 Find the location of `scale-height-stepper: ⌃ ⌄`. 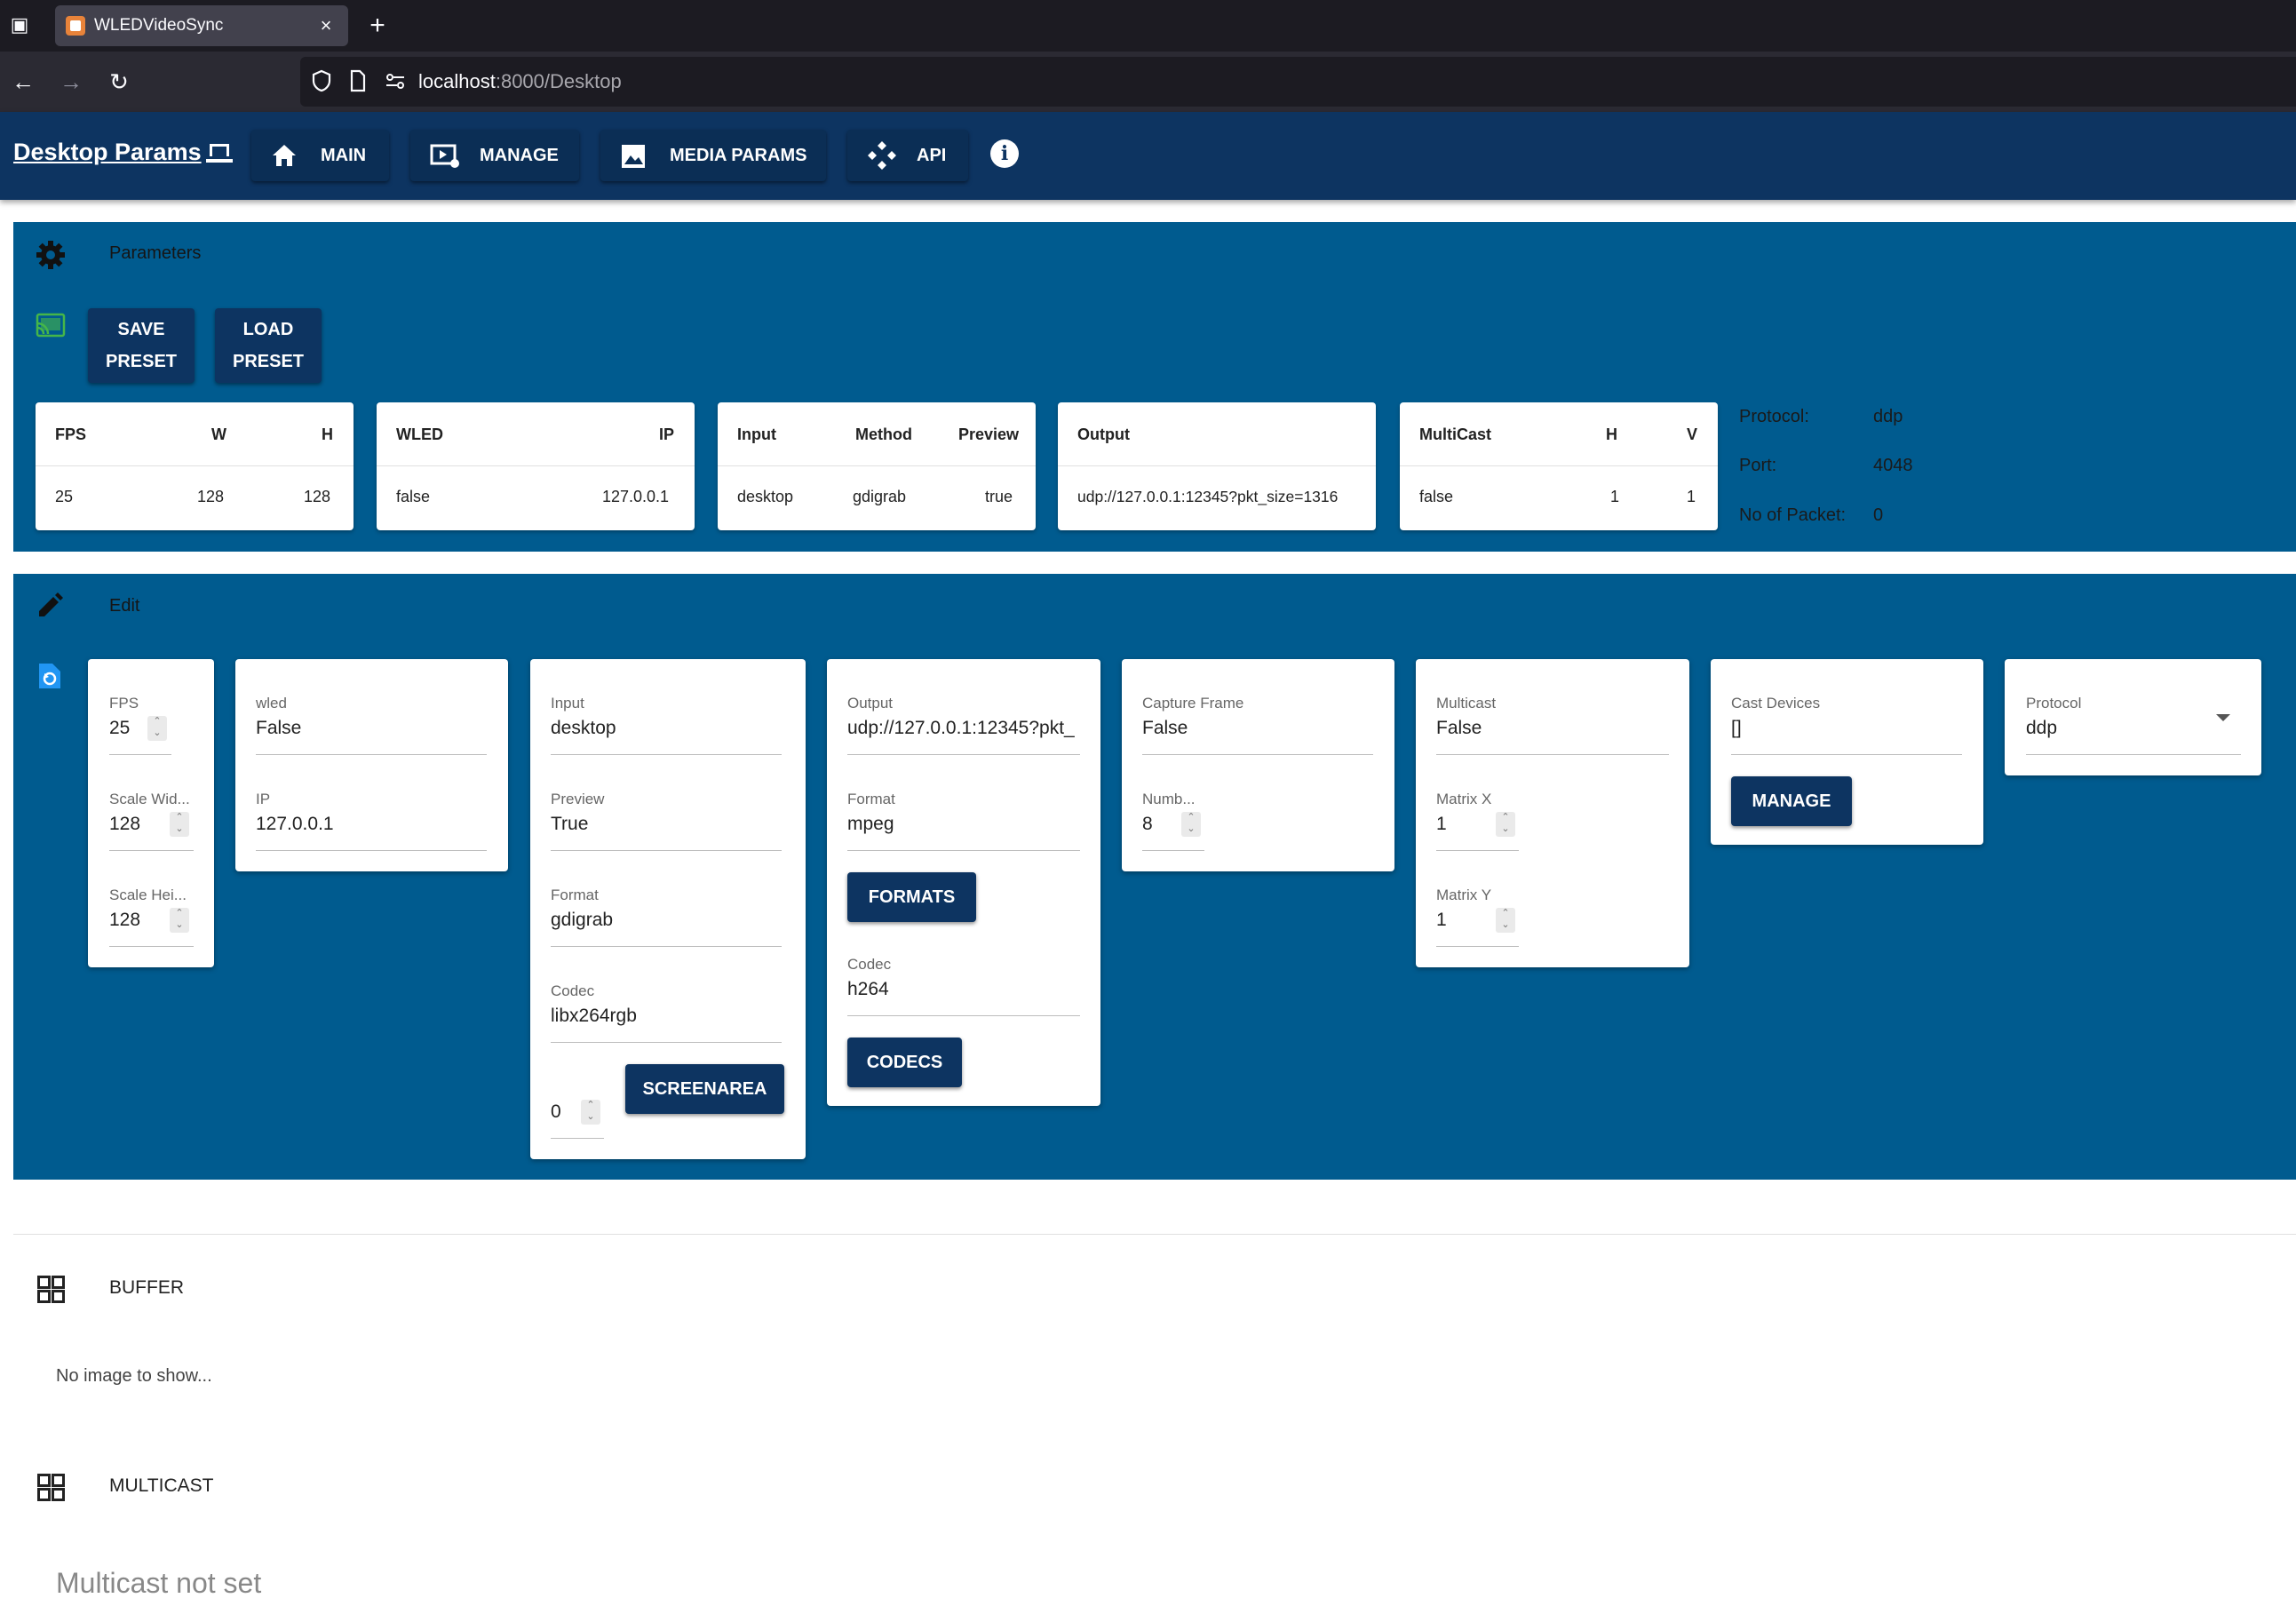

scale-height-stepper: ⌃ ⌄ is located at coordinates (179, 920).